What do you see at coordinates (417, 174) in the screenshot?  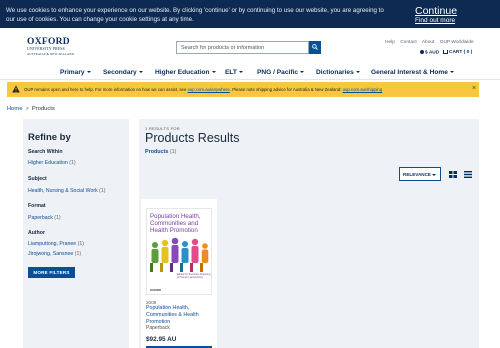 I see `sort-label: RELEVANCE` at bounding box center [417, 174].